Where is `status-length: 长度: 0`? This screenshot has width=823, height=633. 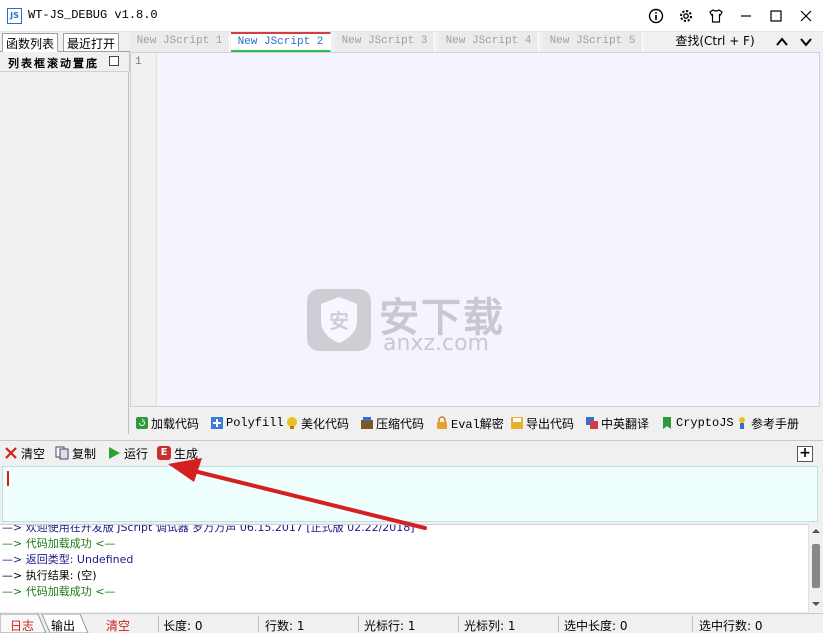
status-length: 长度: 0 is located at coordinates (183, 626).